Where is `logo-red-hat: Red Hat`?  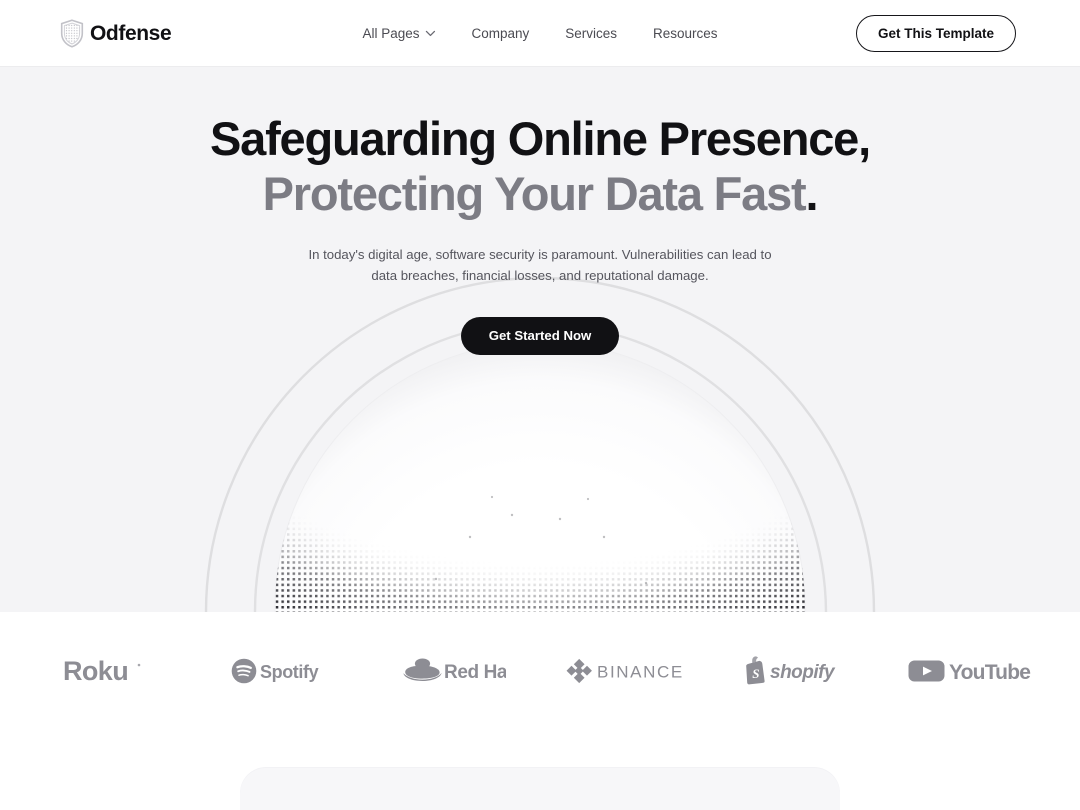
logo-red-hat: Red Hat is located at coordinates (453, 671).